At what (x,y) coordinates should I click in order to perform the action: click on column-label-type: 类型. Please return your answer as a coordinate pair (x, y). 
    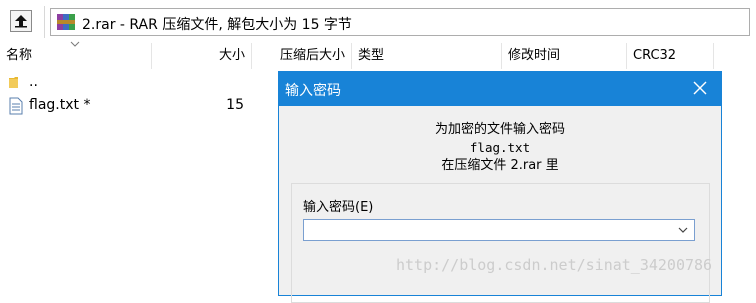
    Looking at the image, I should click on (371, 55).